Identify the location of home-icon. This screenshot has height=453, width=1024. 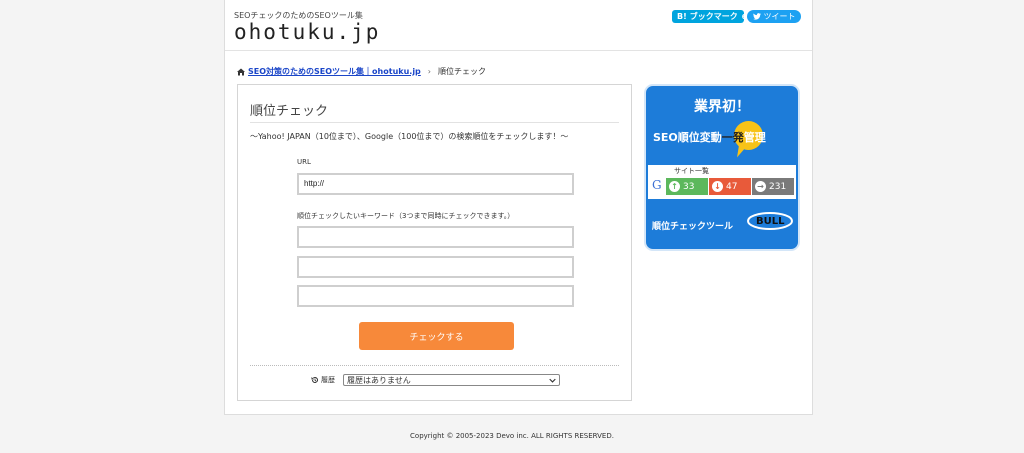
(241, 71).